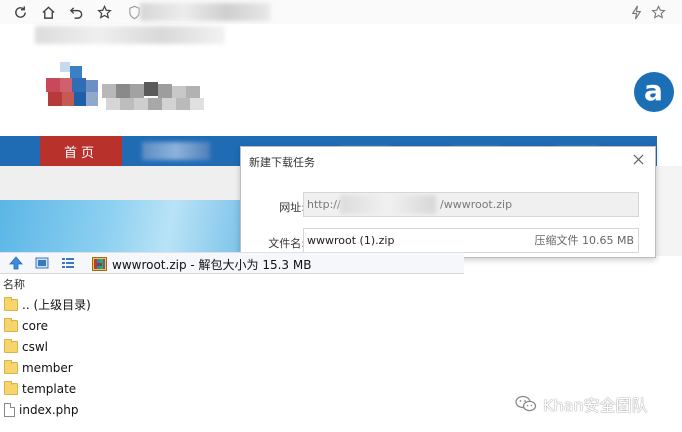 The height and width of the screenshot is (432, 682). Describe the element at coordinates (212, 264) in the screenshot. I see `archive-path-text: wwwroot.zip - 解包大小为 15.3 MB` at that location.